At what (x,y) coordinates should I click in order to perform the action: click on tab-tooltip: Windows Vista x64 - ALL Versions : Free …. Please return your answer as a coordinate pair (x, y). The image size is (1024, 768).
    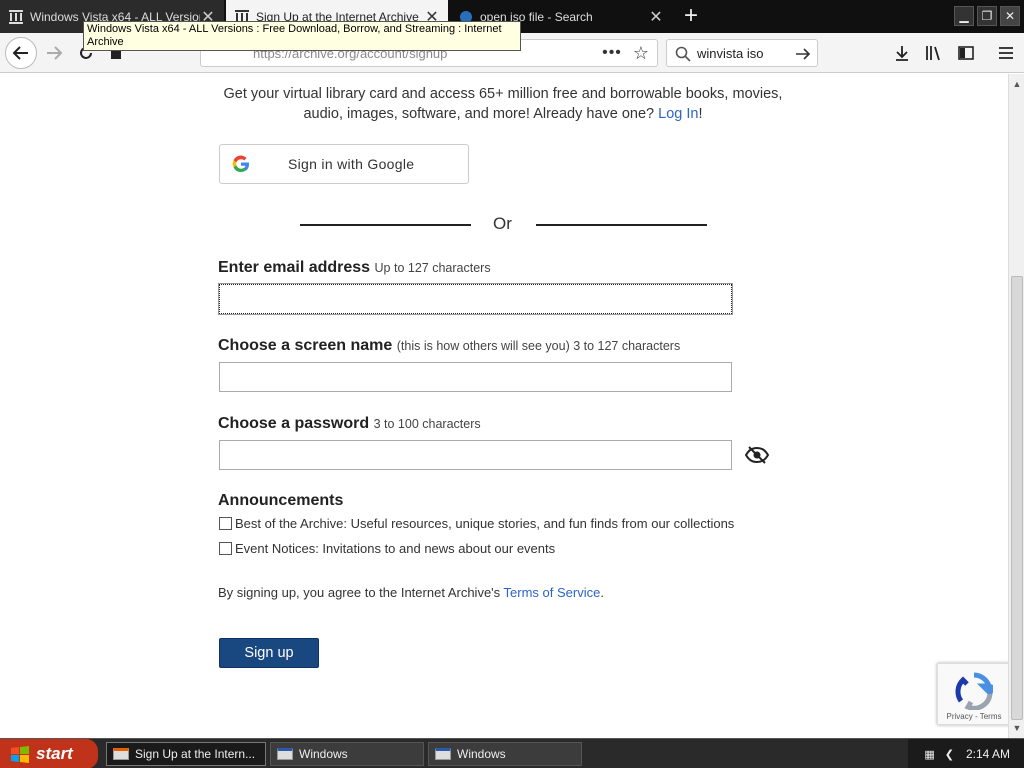
    Looking at the image, I should click on (302, 36).